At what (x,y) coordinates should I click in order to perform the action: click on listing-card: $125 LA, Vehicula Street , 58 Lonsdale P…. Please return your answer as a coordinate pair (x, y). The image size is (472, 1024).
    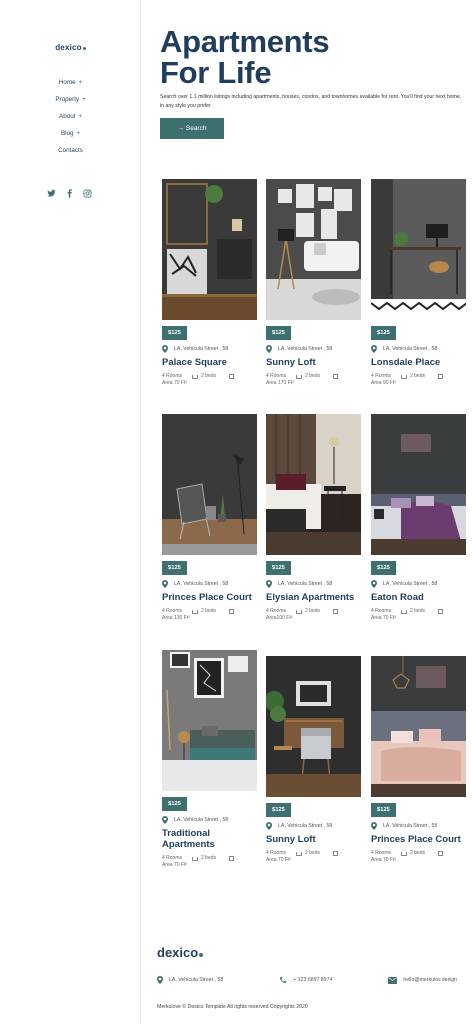
    Looking at the image, I should click on (418, 283).